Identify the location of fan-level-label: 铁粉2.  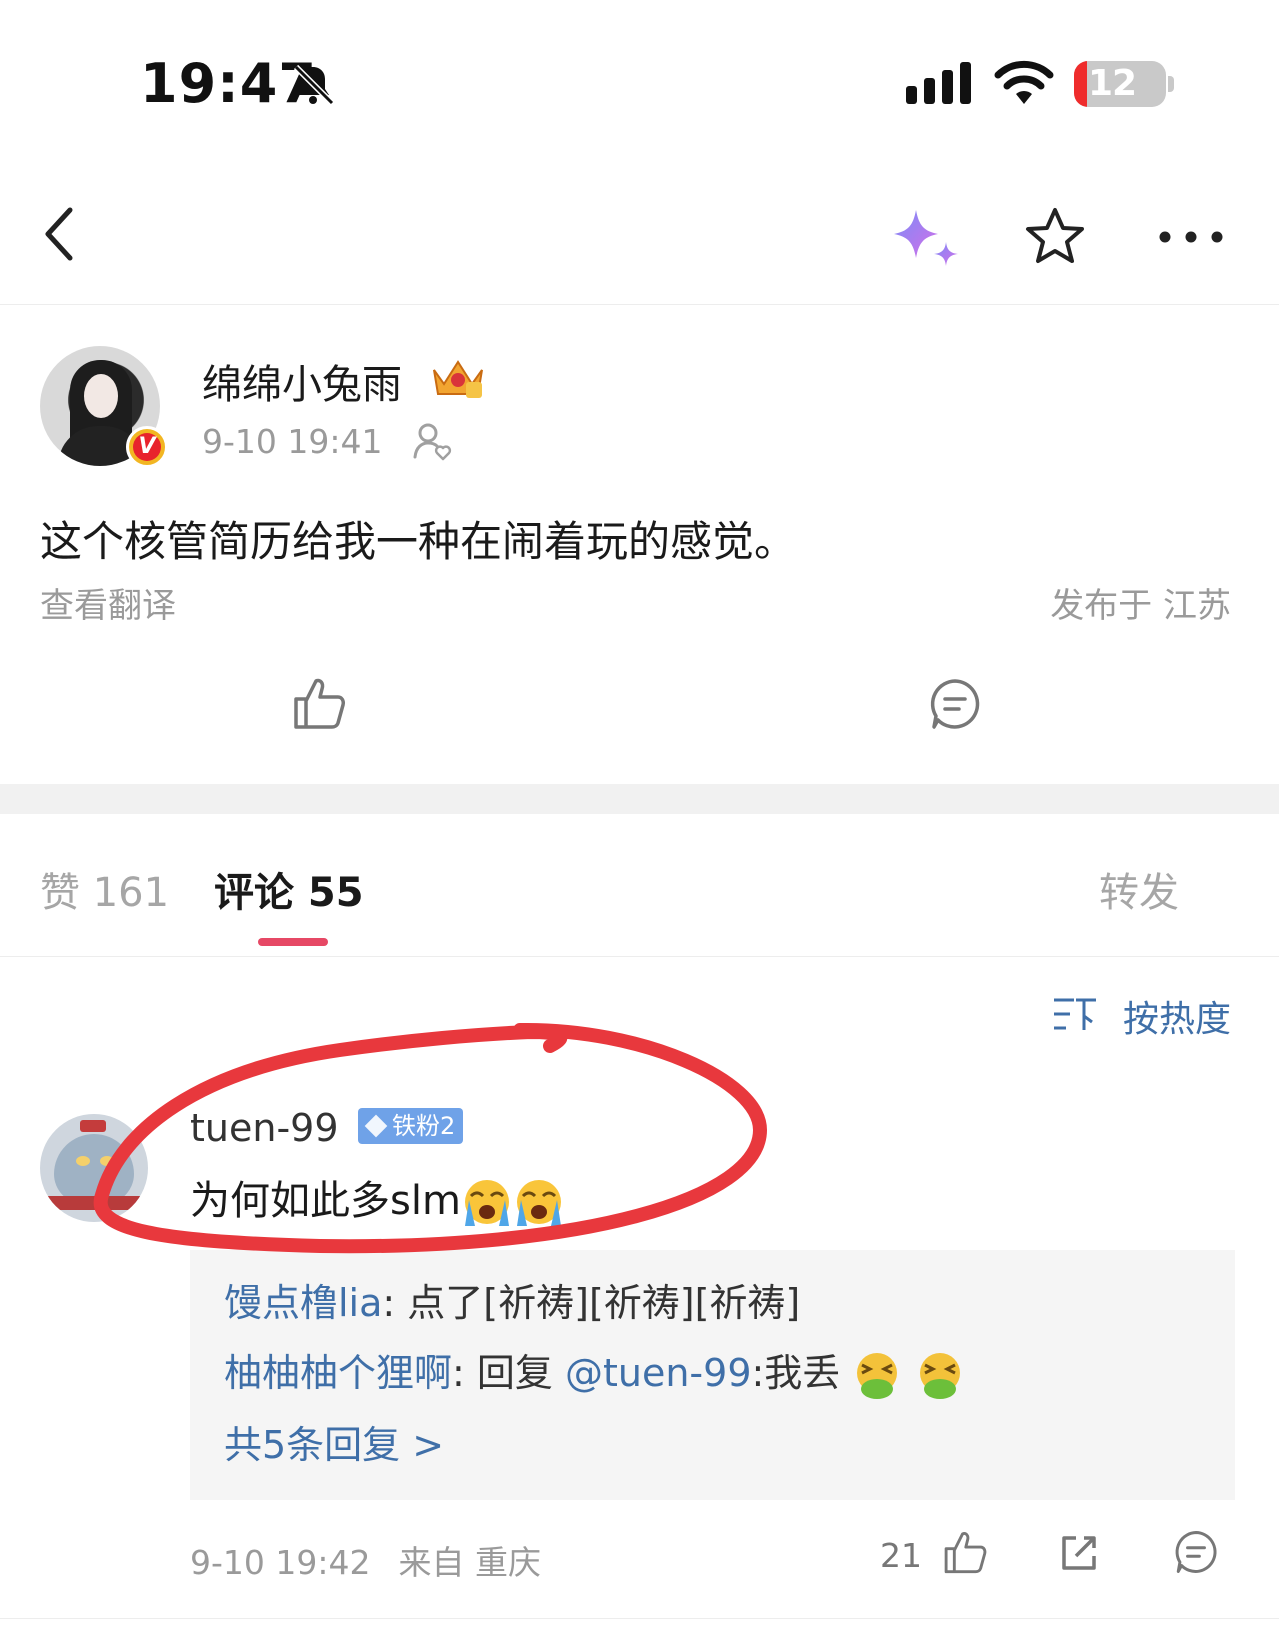
(424, 1126).